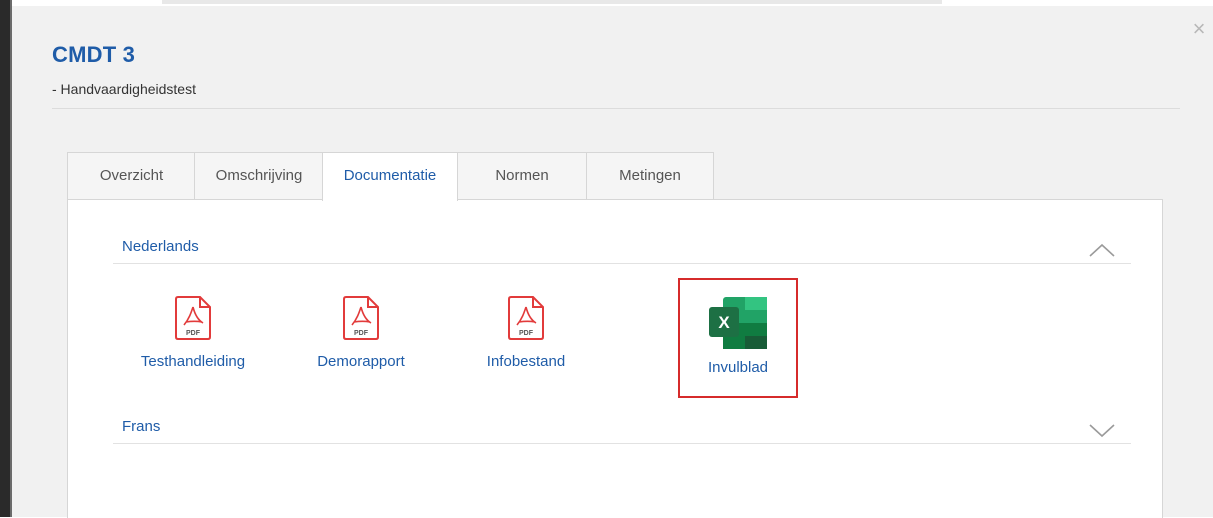  I want to click on window-left-edge, so click(6, 258).